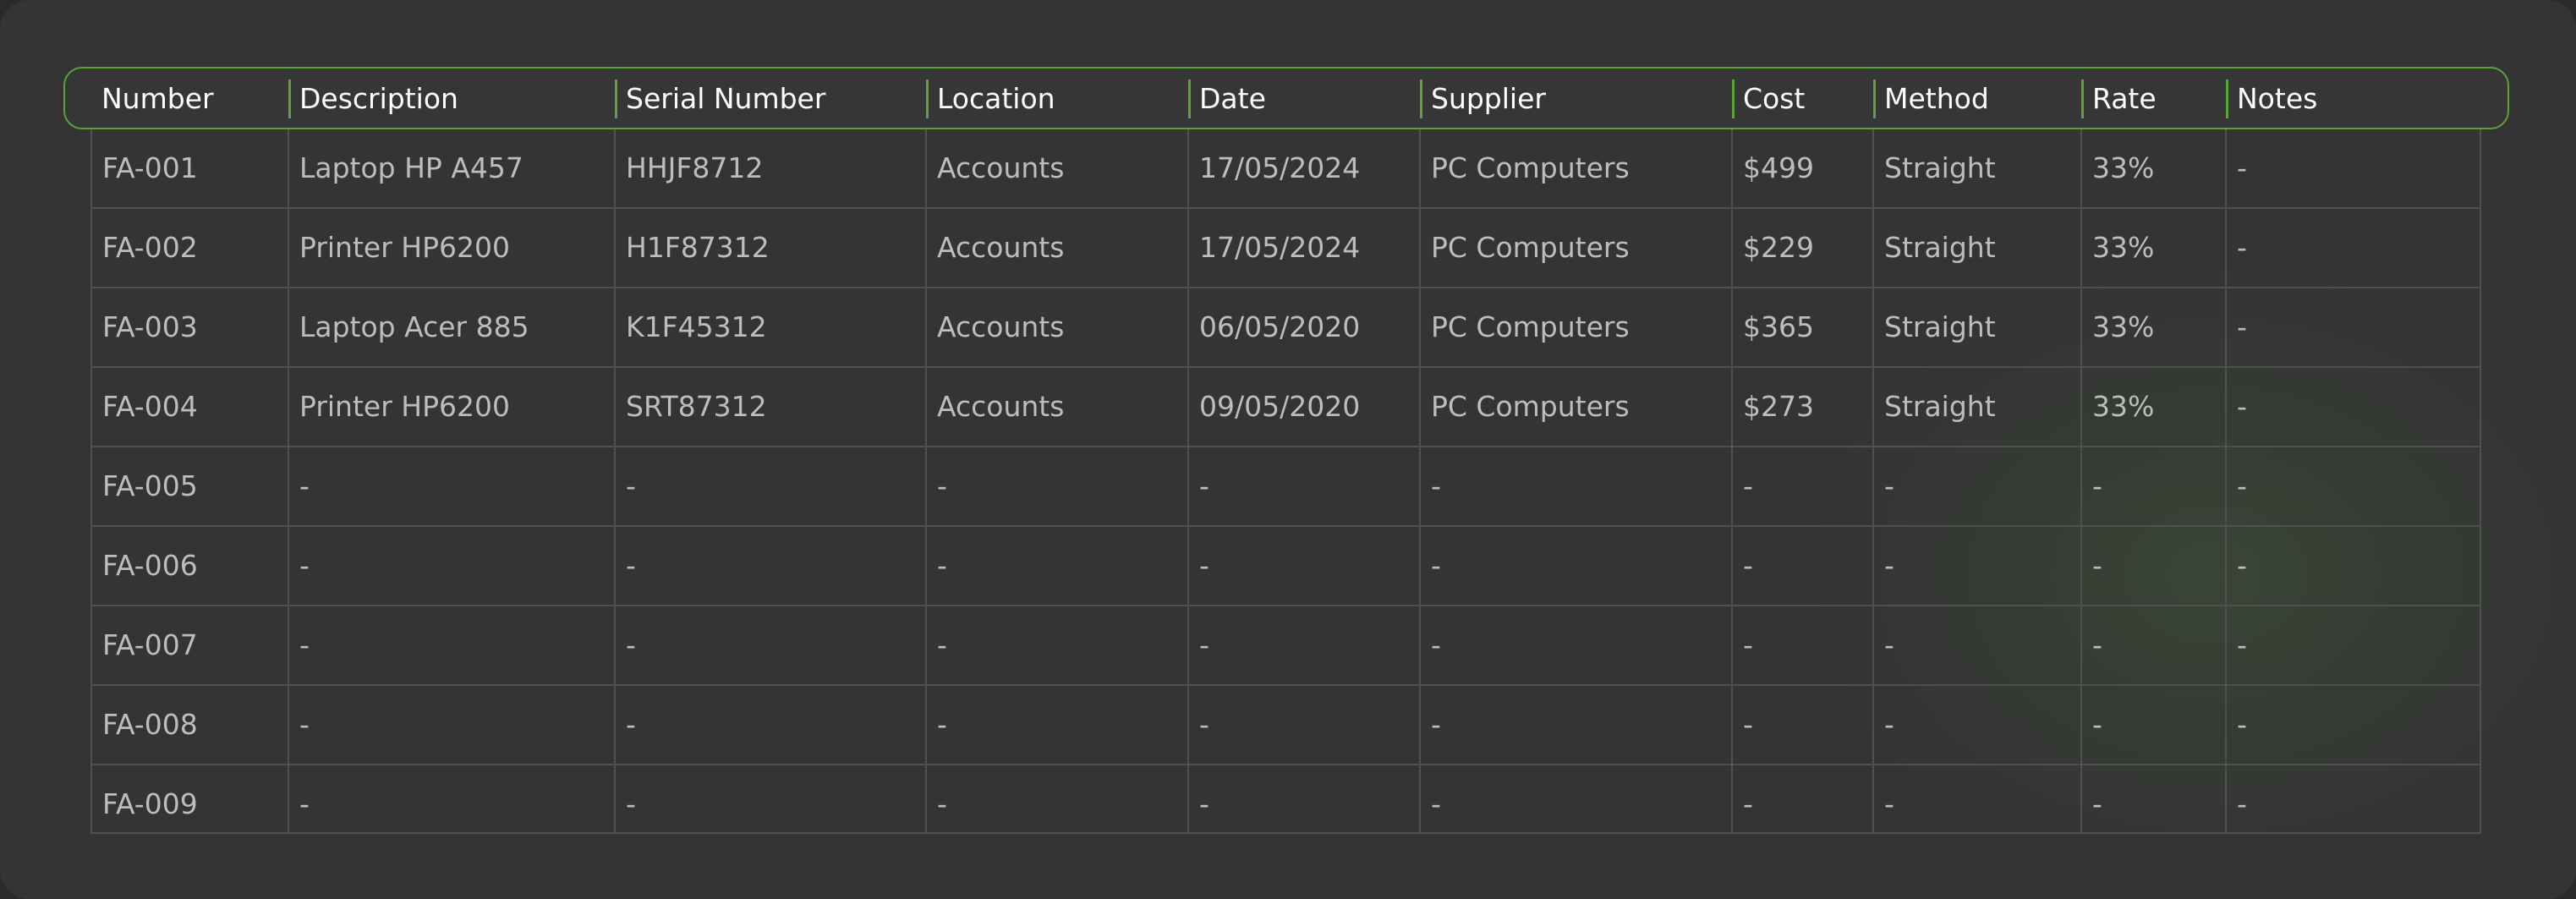 The image size is (2576, 899). Describe the element at coordinates (150, 803) in the screenshot. I see `cell-number: FA-009` at that location.